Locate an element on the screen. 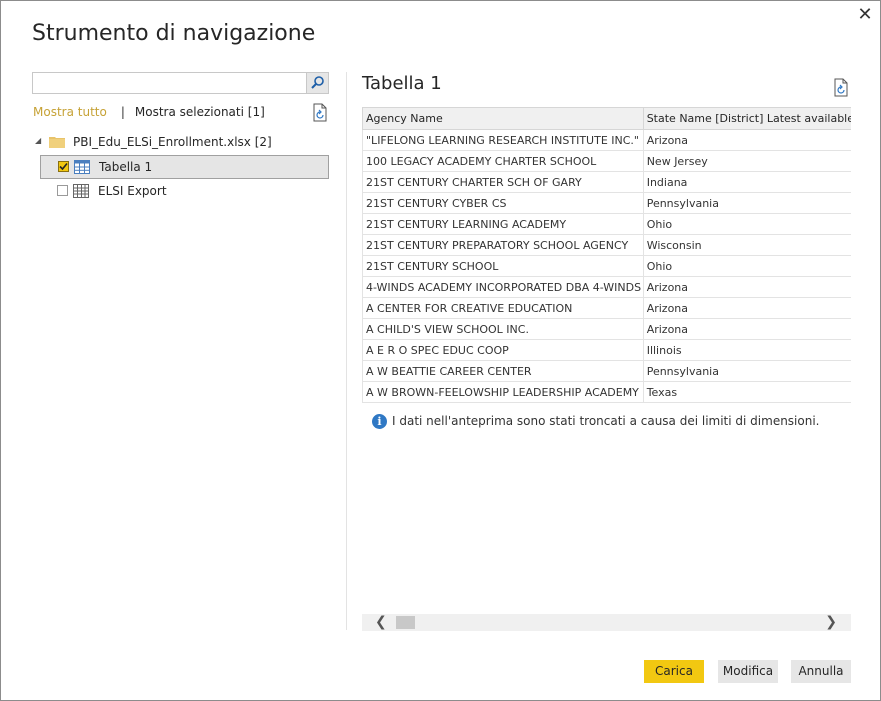 This screenshot has width=881, height=701. table-cell: 21ST CENTURY CHARTER SCH OF GARY is located at coordinates (503, 182).